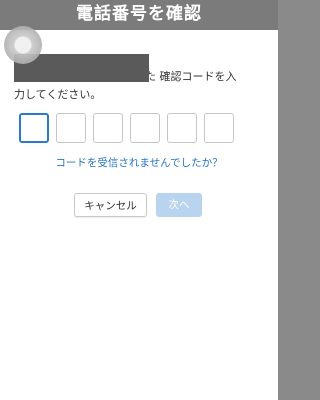  I want to click on page-title: 電話番号を確認, so click(139, 14).